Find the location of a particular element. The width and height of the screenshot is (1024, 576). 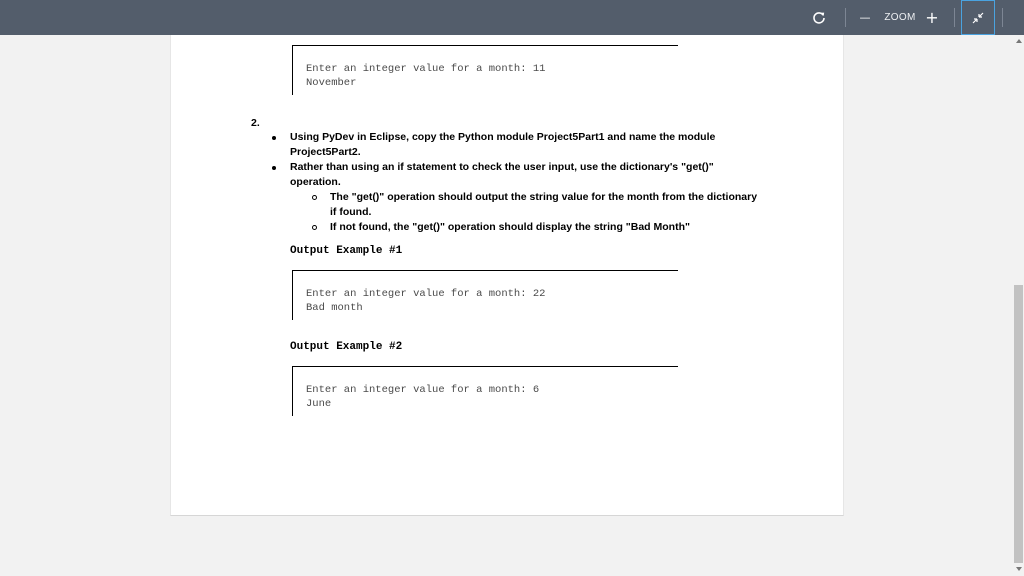

zoom-in-button: + is located at coordinates (932, 17).